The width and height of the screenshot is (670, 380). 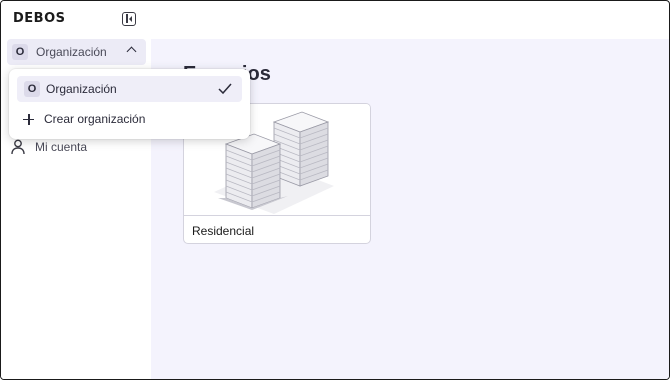 What do you see at coordinates (225, 89) in the screenshot?
I see `checkmark-icon` at bounding box center [225, 89].